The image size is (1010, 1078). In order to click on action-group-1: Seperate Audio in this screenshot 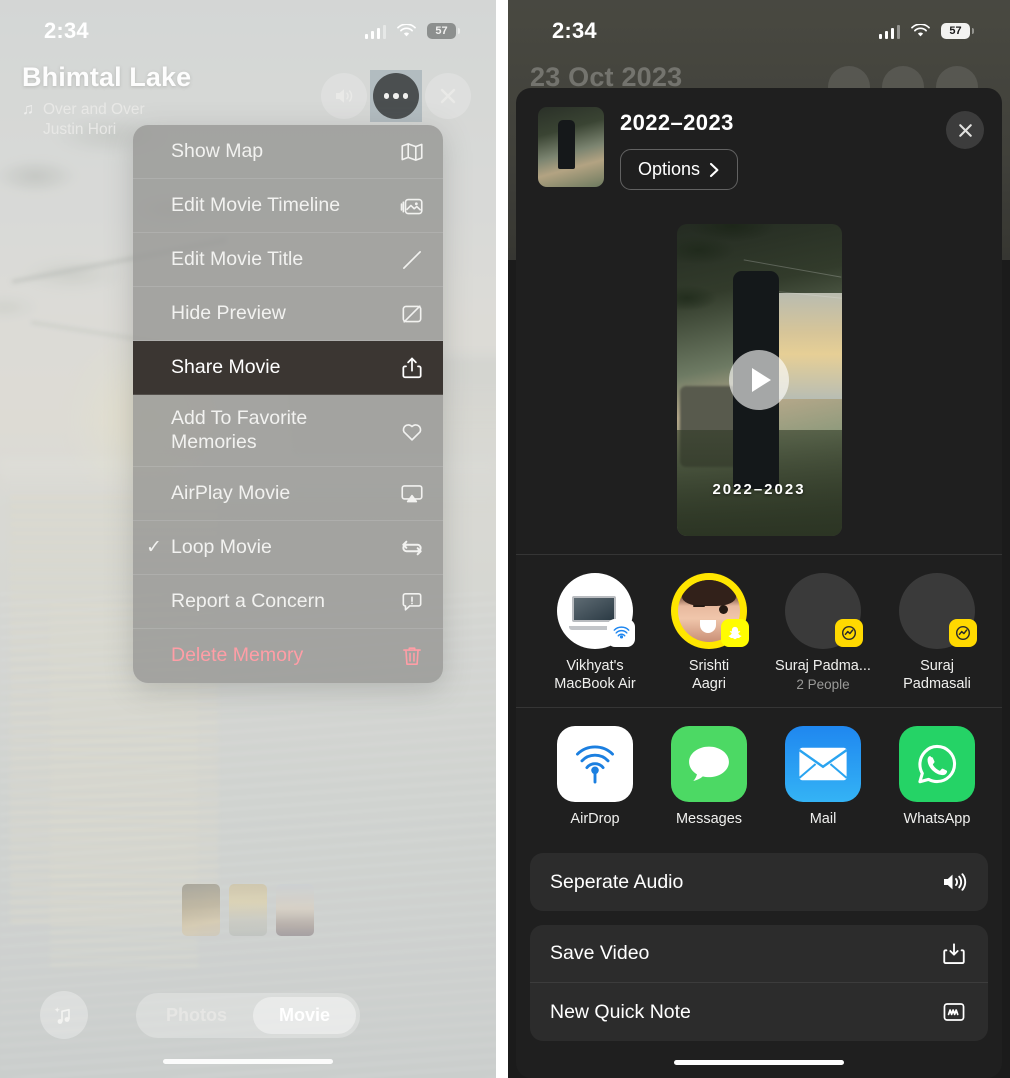, I will do `click(759, 882)`.